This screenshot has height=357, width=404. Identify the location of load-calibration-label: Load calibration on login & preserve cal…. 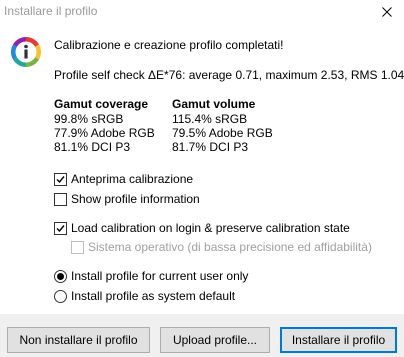
(210, 228).